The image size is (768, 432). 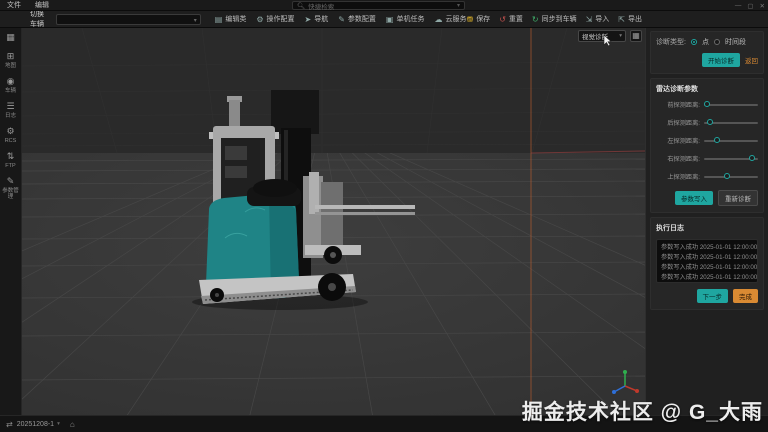 What do you see at coordinates (630, 19) in the screenshot?
I see `export-button: ⇱ 导出` at bounding box center [630, 19].